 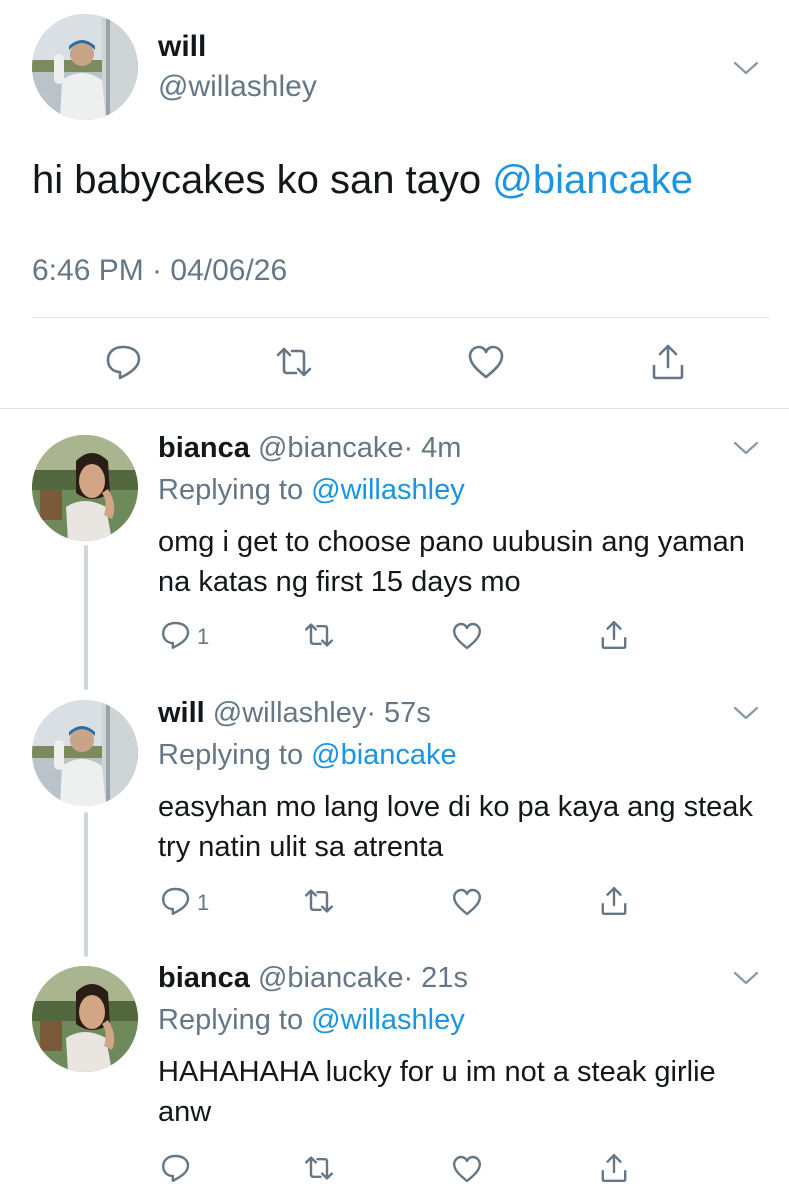 What do you see at coordinates (182, 47) in the screenshot?
I see `author-name: will` at bounding box center [182, 47].